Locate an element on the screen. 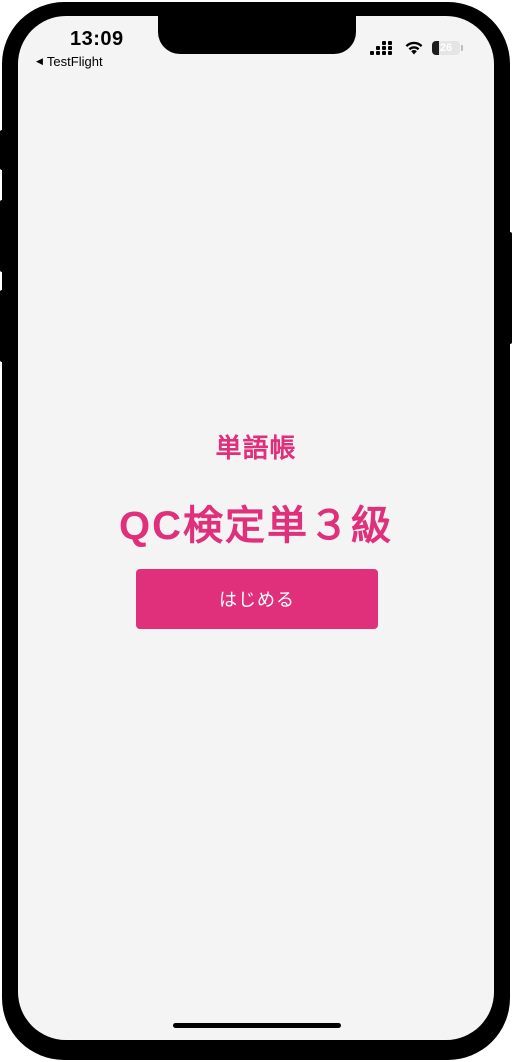 This screenshot has width=512, height=1062. back-to-testflight-link: ◀ TestFlight is located at coordinates (69, 61).